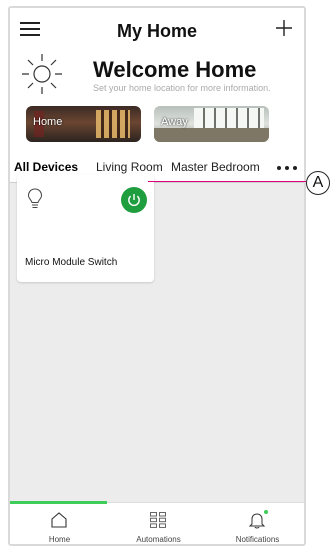  What do you see at coordinates (156, 31) in the screenshot?
I see `page-title: My Home` at bounding box center [156, 31].